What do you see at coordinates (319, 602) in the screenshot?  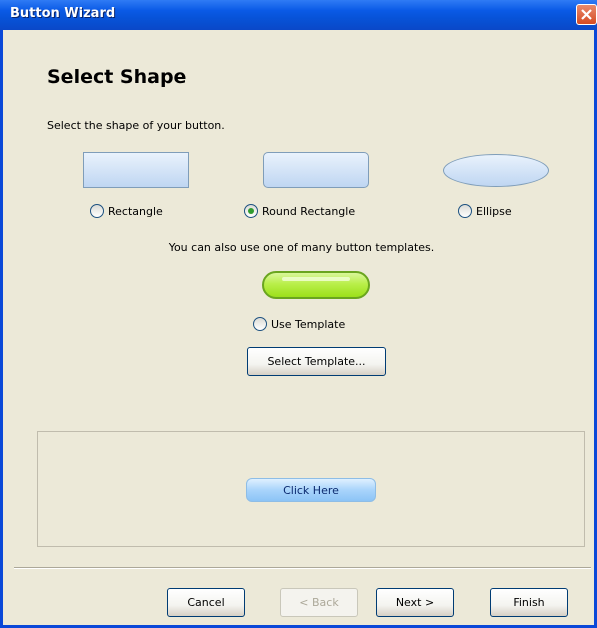 I see `back-button: < Back` at bounding box center [319, 602].